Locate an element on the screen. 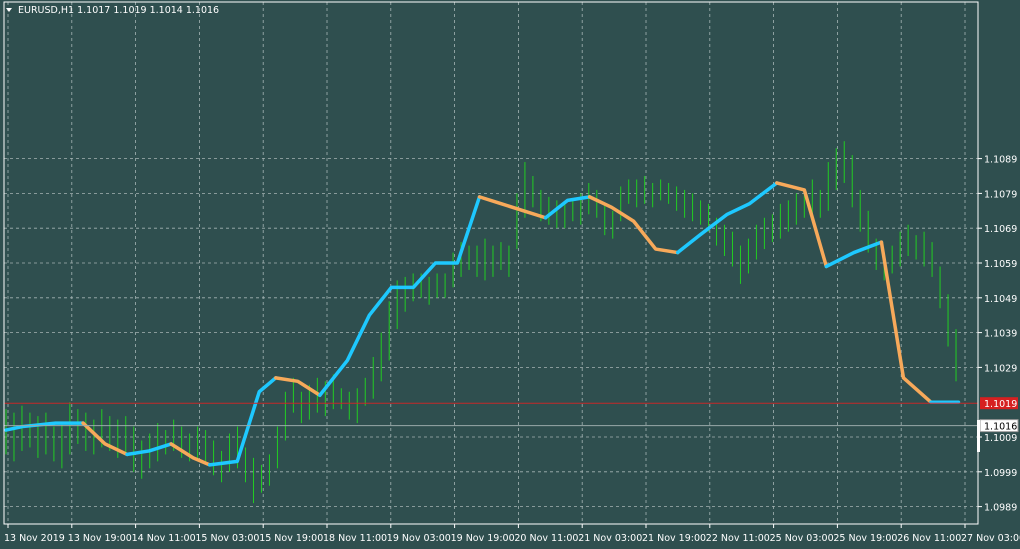 This screenshot has height=549, width=1020. x-tick-label: 22 Nov 11:00 is located at coordinates (738, 538).